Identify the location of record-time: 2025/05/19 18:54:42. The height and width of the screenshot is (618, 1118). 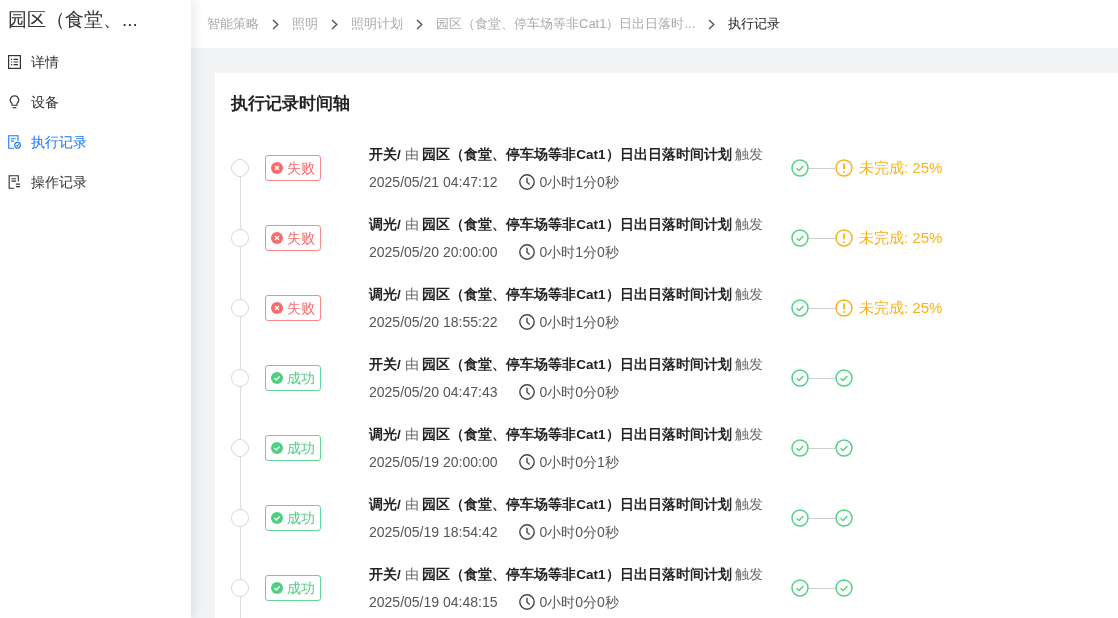
(433, 532).